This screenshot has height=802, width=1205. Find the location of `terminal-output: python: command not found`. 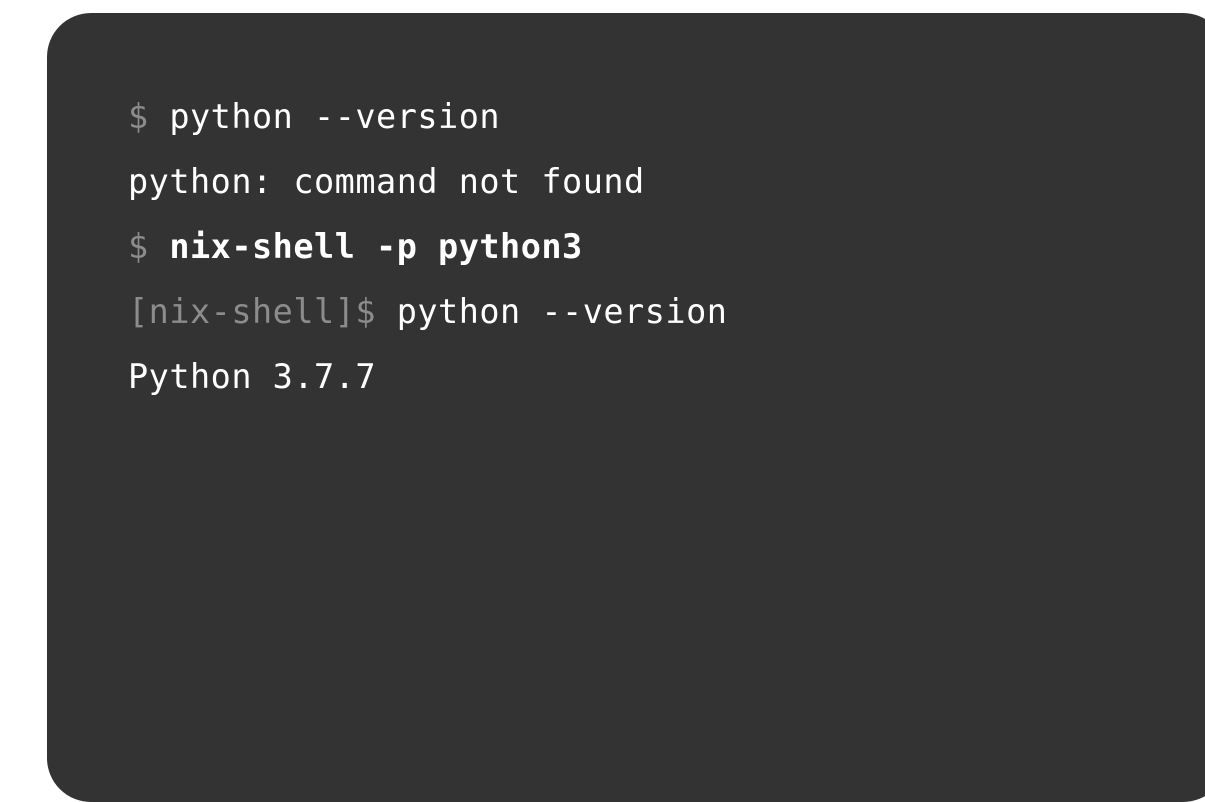

terminal-output: python: command not found is located at coordinates (386, 181).